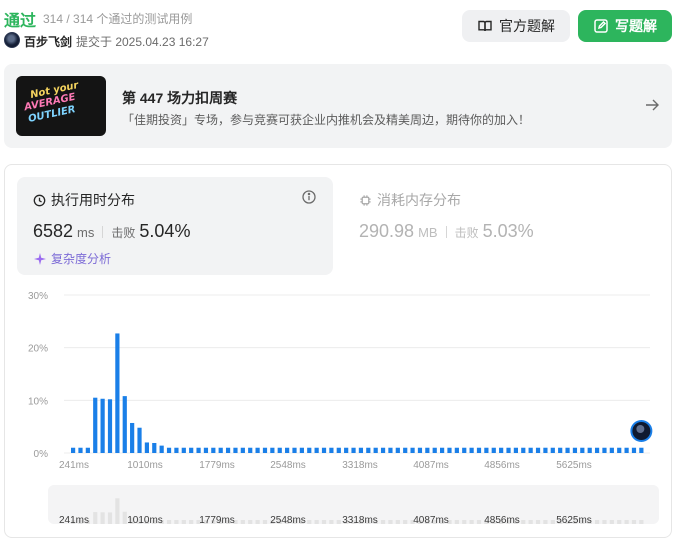  I want to click on runtime-beat-value: 5.04%, so click(165, 231).